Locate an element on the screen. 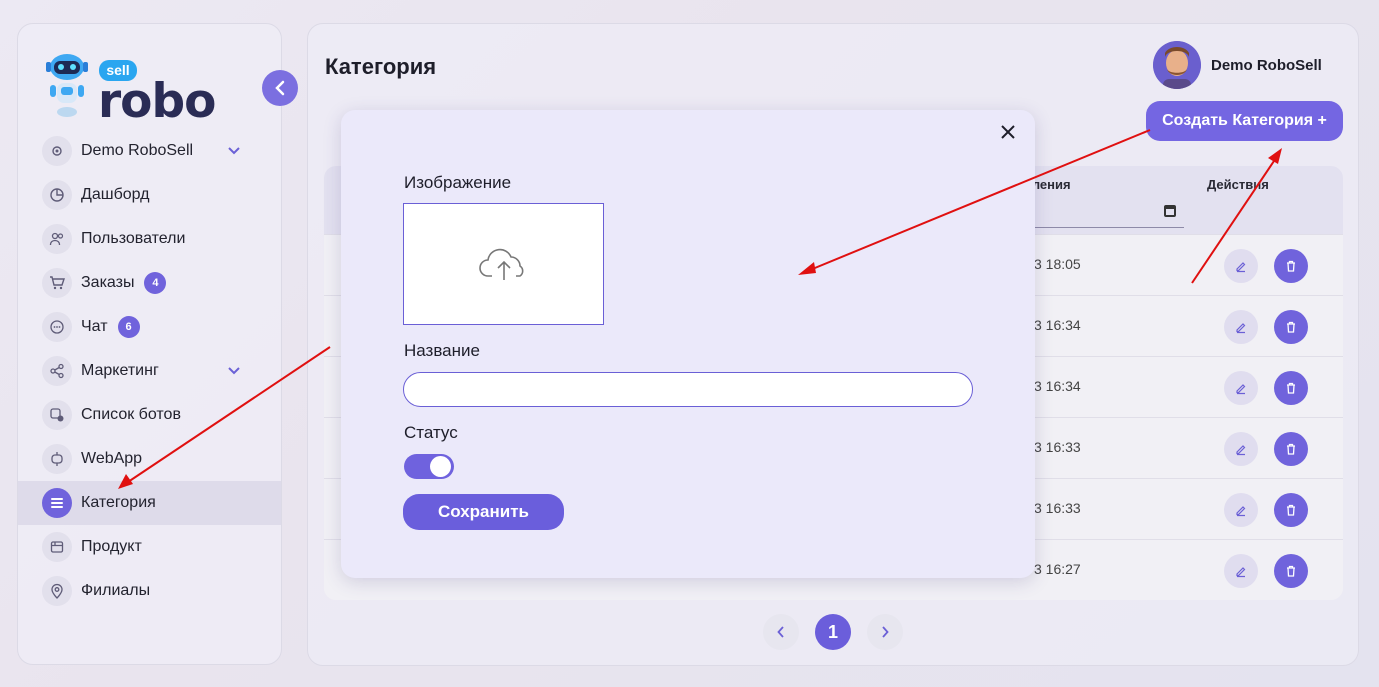 This screenshot has height=687, width=1379. box-icon is located at coordinates (57, 547).